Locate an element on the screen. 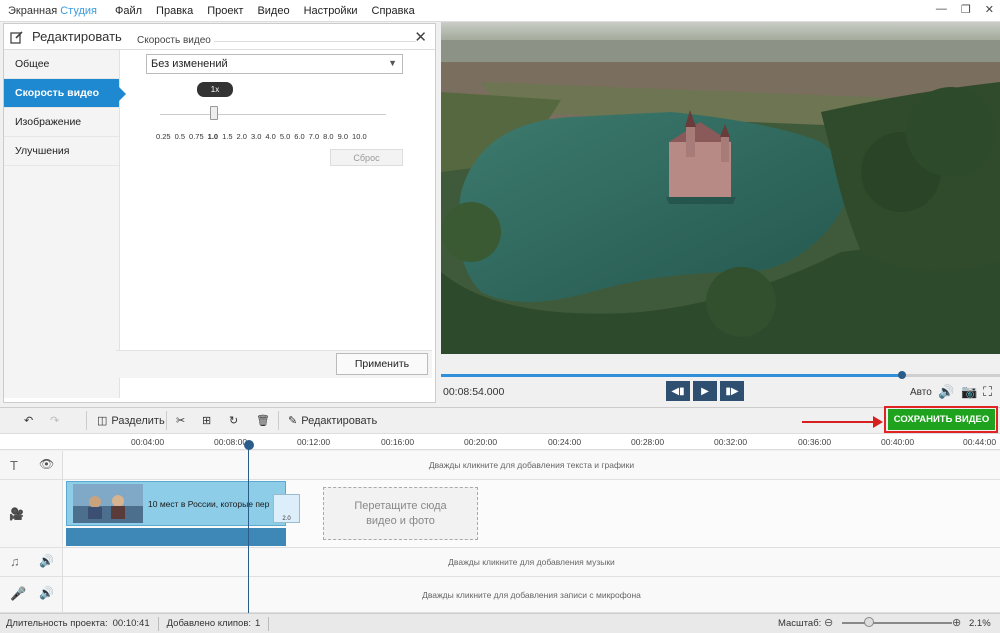  app-brand: Экранная Студия is located at coordinates (48, 11).